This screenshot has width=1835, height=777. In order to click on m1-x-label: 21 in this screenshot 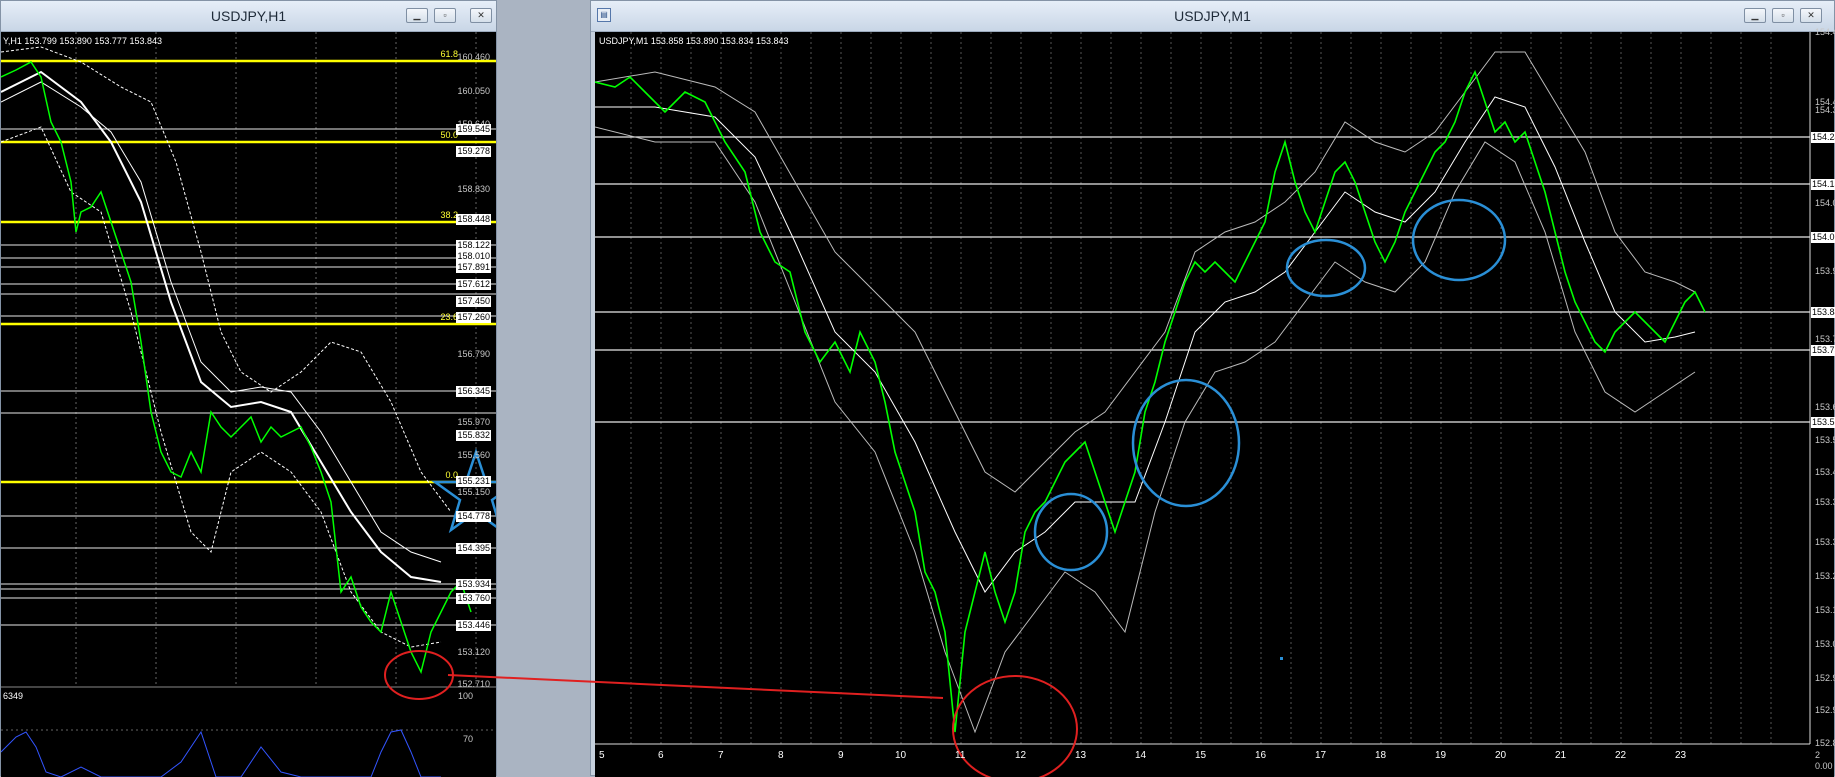, I will do `click(1561, 755)`.